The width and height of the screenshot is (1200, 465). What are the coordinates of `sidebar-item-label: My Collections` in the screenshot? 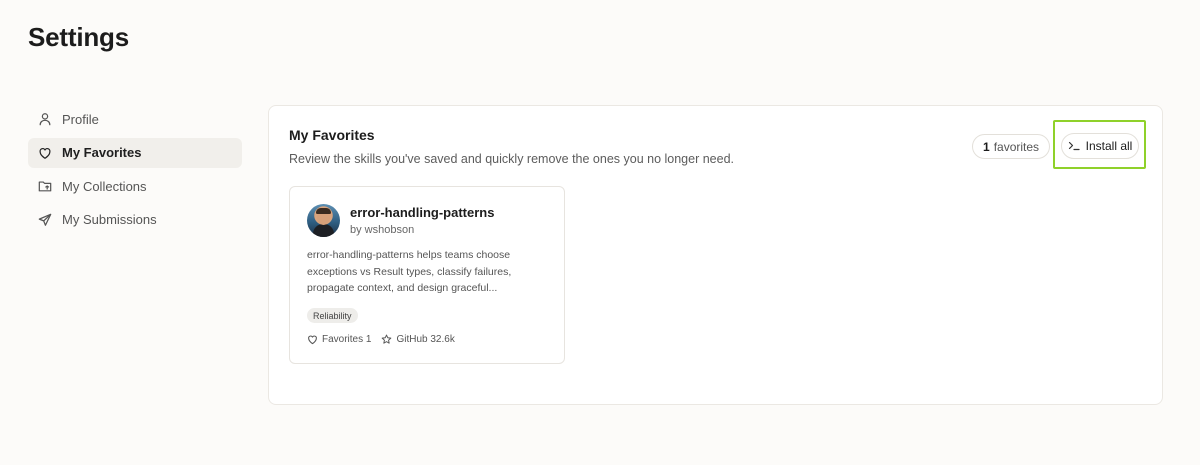 It's located at (104, 186).